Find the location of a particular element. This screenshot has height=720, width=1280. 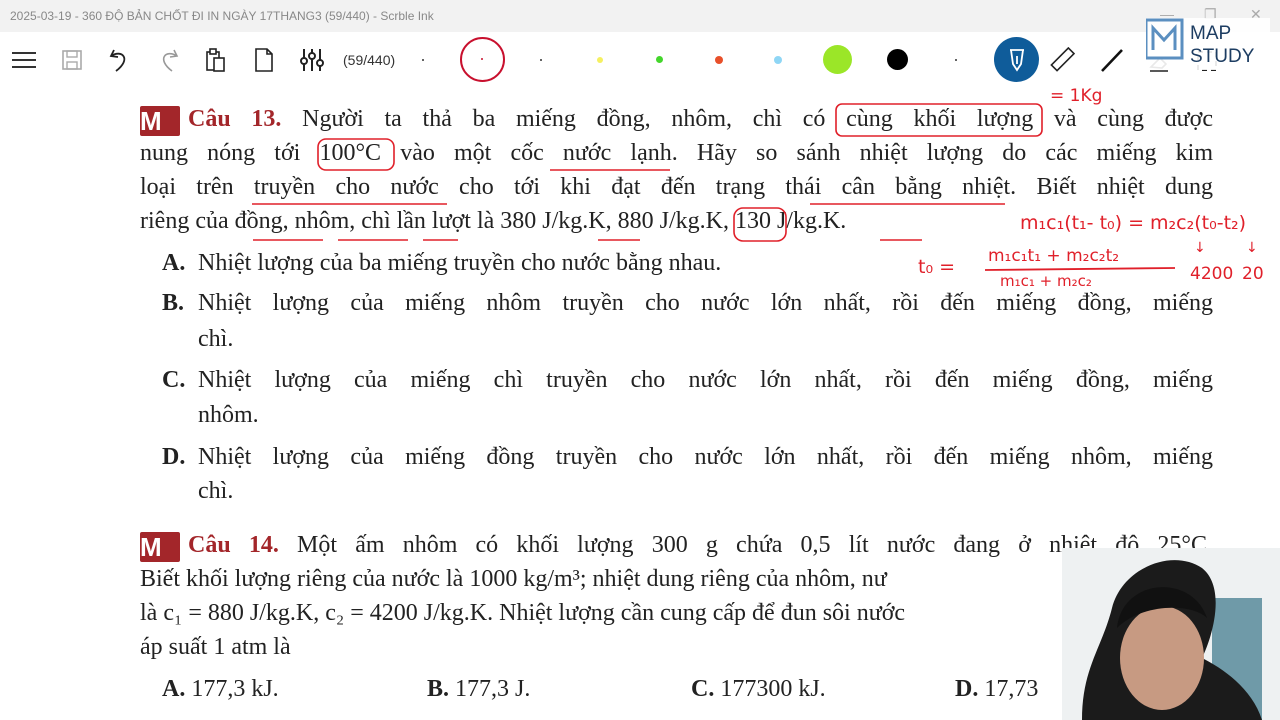

ink-20: 20 is located at coordinates (1253, 274).